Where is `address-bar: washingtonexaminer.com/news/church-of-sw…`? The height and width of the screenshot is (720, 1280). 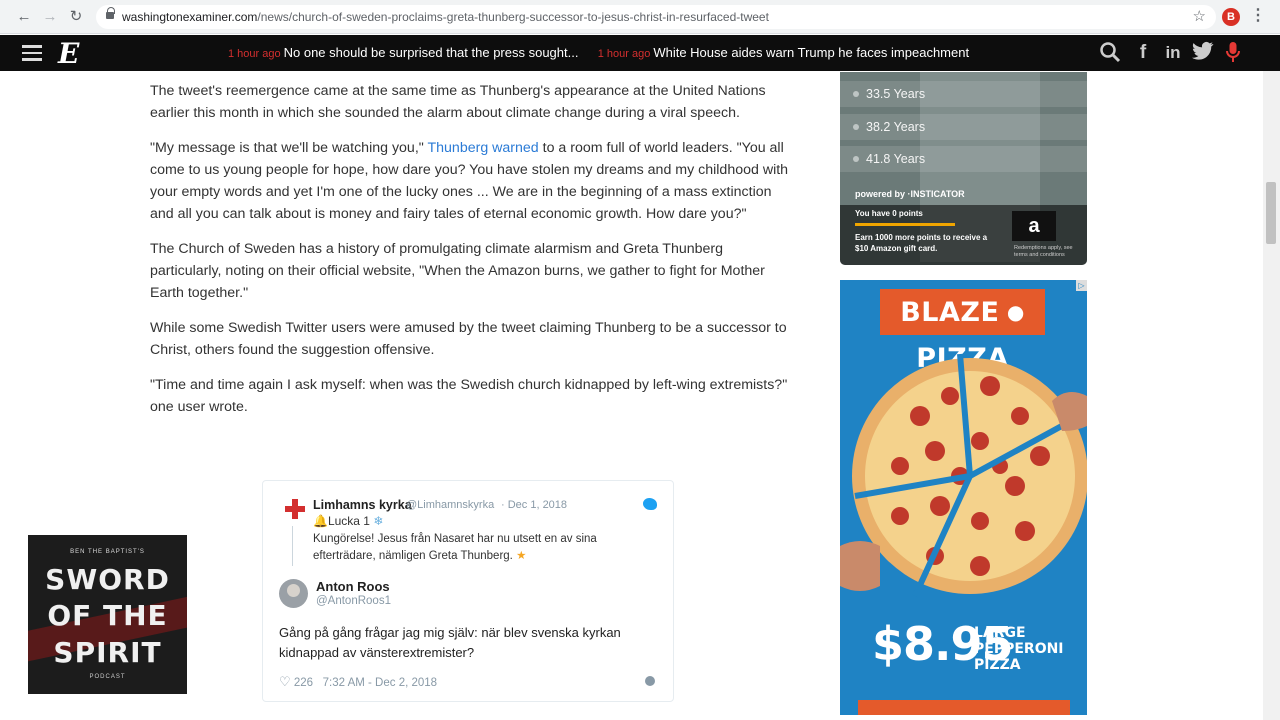 address-bar: washingtonexaminer.com/news/church-of-sw… is located at coordinates (656, 17).